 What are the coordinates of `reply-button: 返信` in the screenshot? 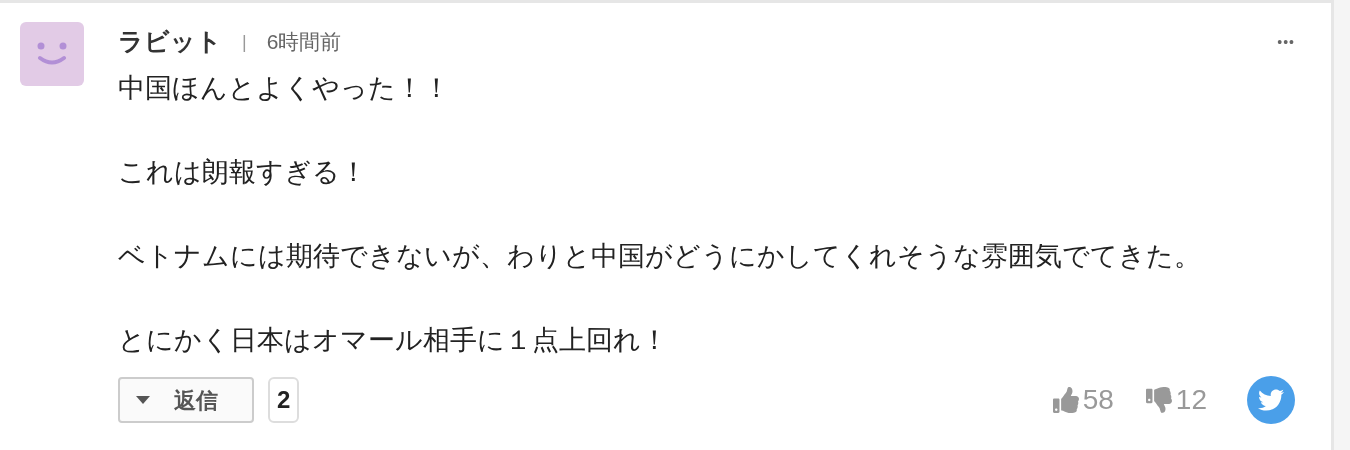 It's located at (186, 400).